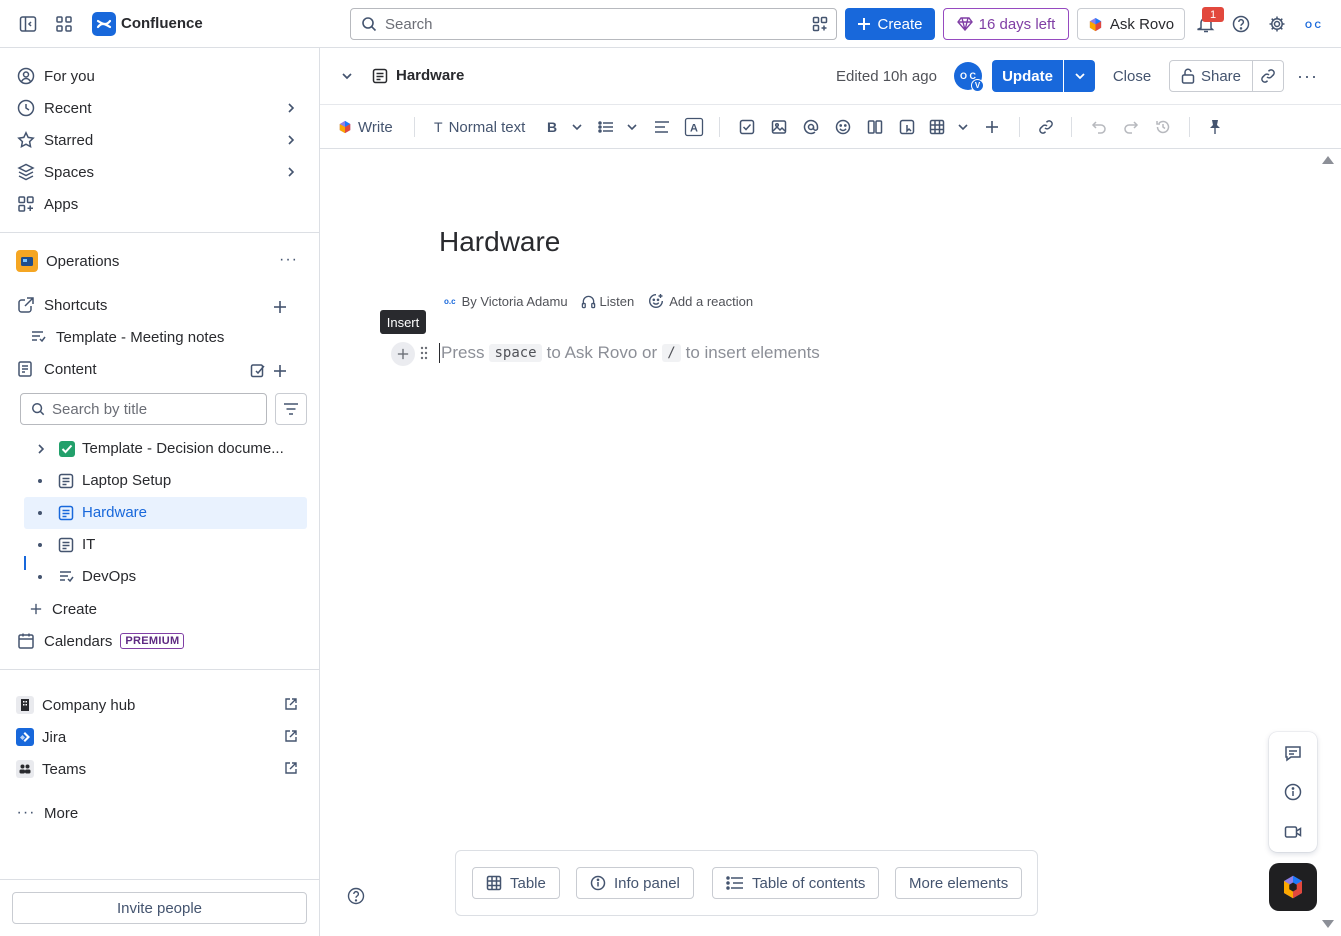 The width and height of the screenshot is (1341, 936). I want to click on share-button: Share, so click(1211, 76).